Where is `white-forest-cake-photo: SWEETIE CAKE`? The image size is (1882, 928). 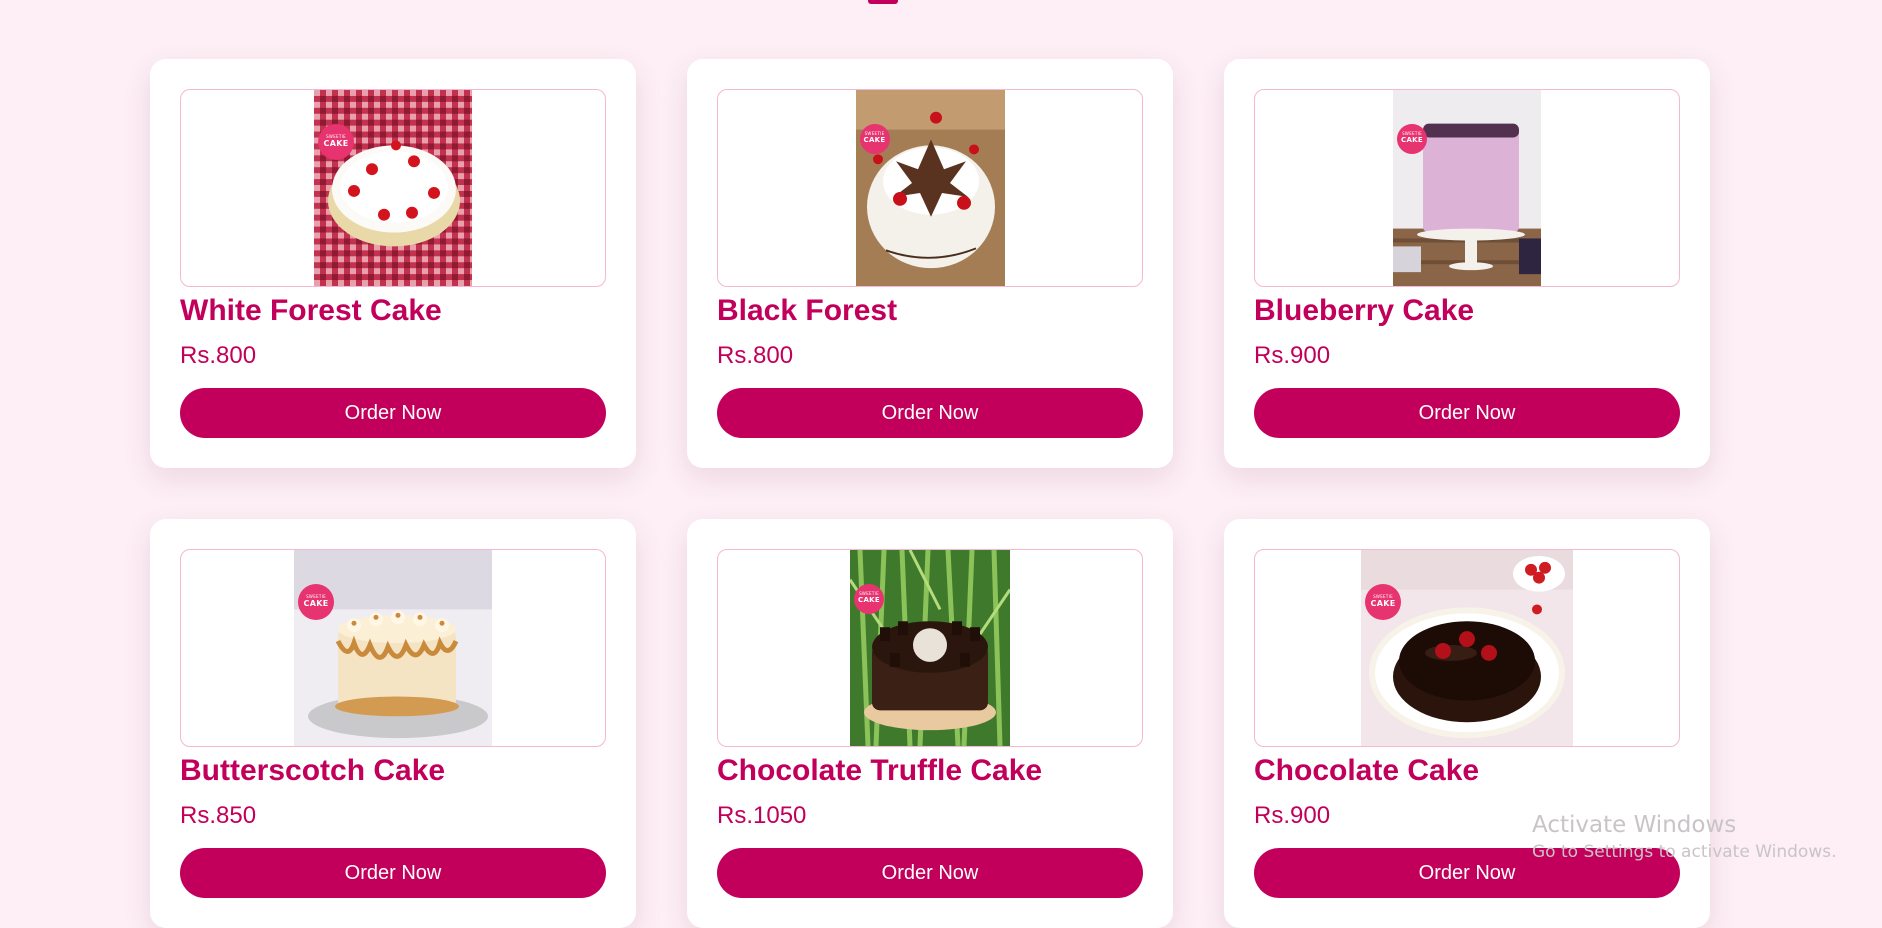
white-forest-cake-photo: SWEETIE CAKE is located at coordinates (393, 188).